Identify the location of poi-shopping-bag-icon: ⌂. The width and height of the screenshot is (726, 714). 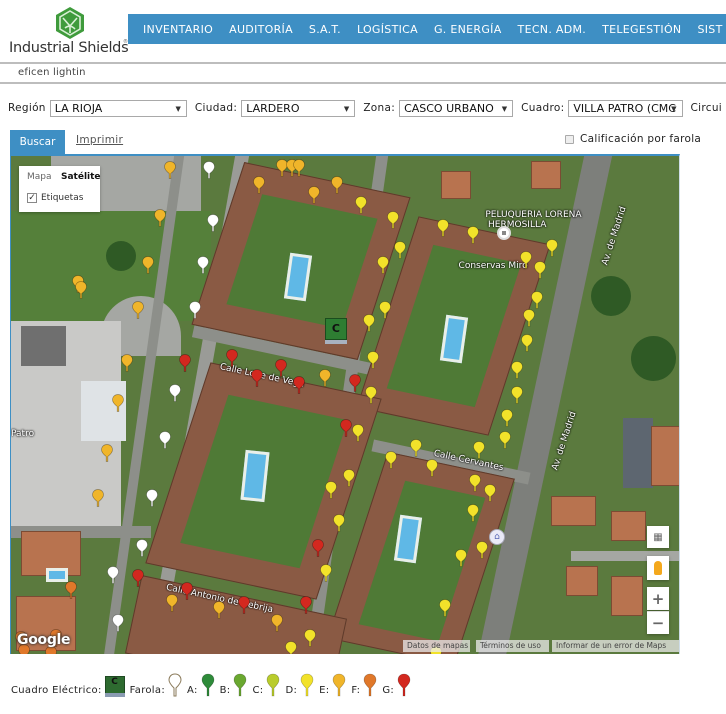
(497, 537).